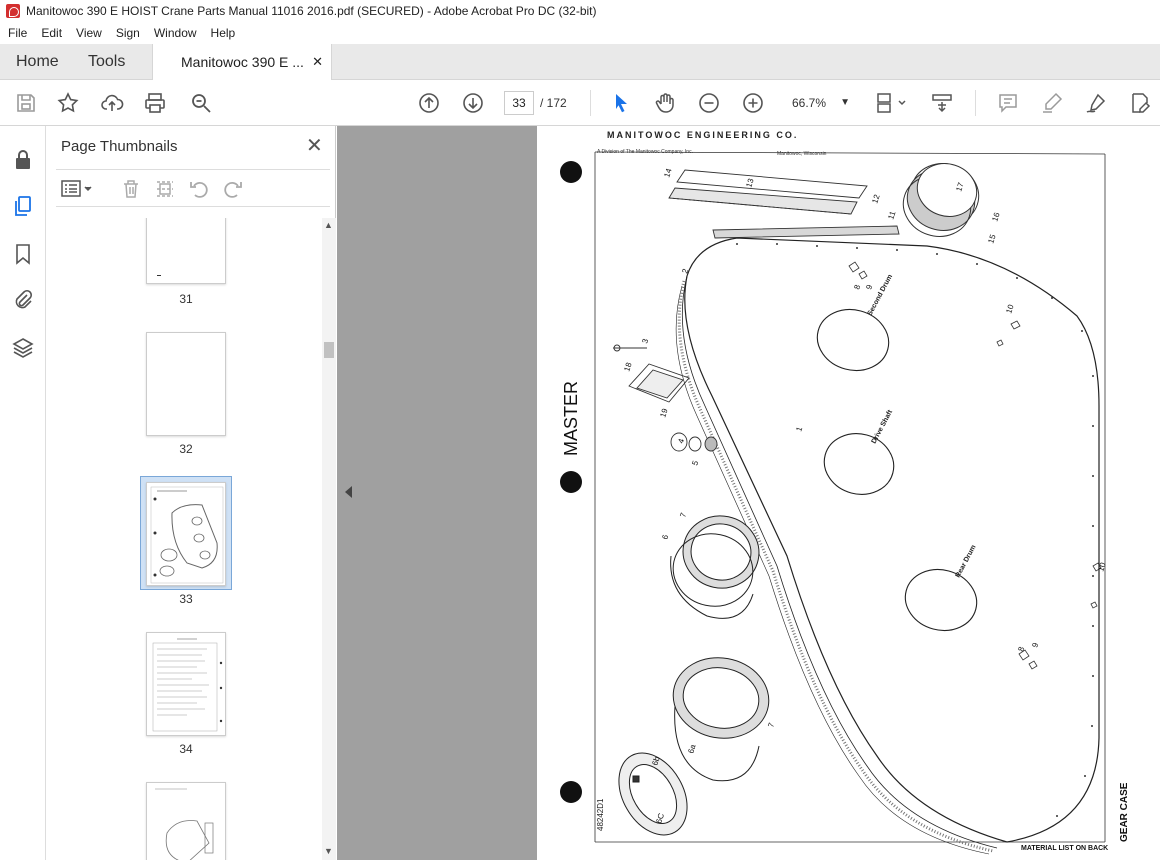  What do you see at coordinates (1064, 848) in the screenshot?
I see `footer-note: MATERIAL LIST ON BACK` at bounding box center [1064, 848].